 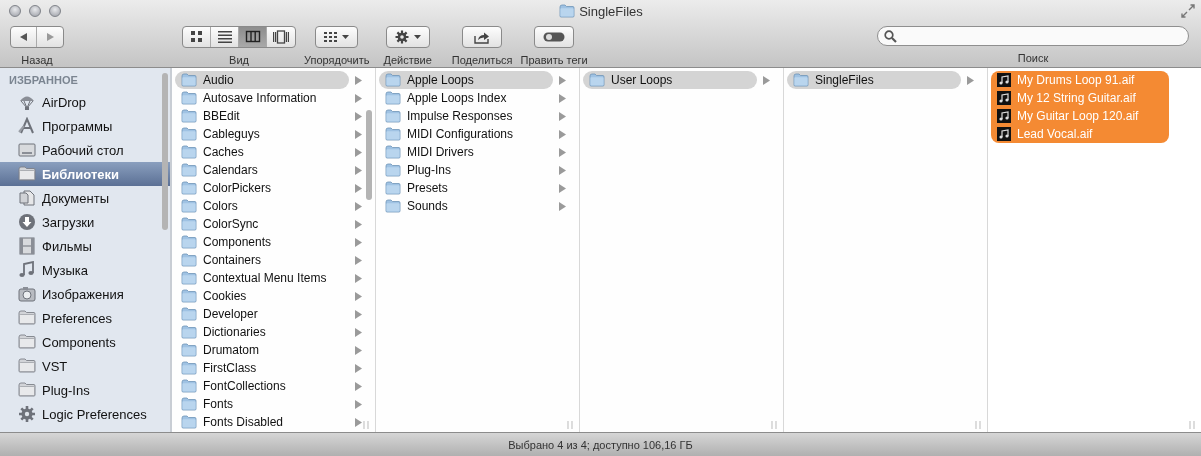 What do you see at coordinates (262, 422) in the screenshot?
I see `folder-item: Fonts Disabled` at bounding box center [262, 422].